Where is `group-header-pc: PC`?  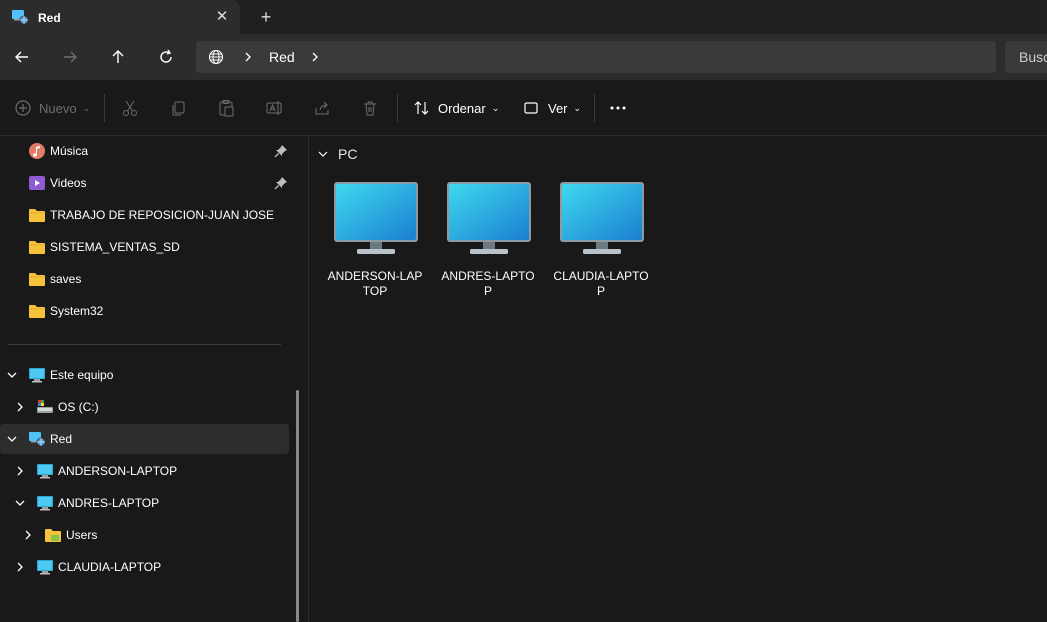
group-header-pc: PC is located at coordinates (337, 154).